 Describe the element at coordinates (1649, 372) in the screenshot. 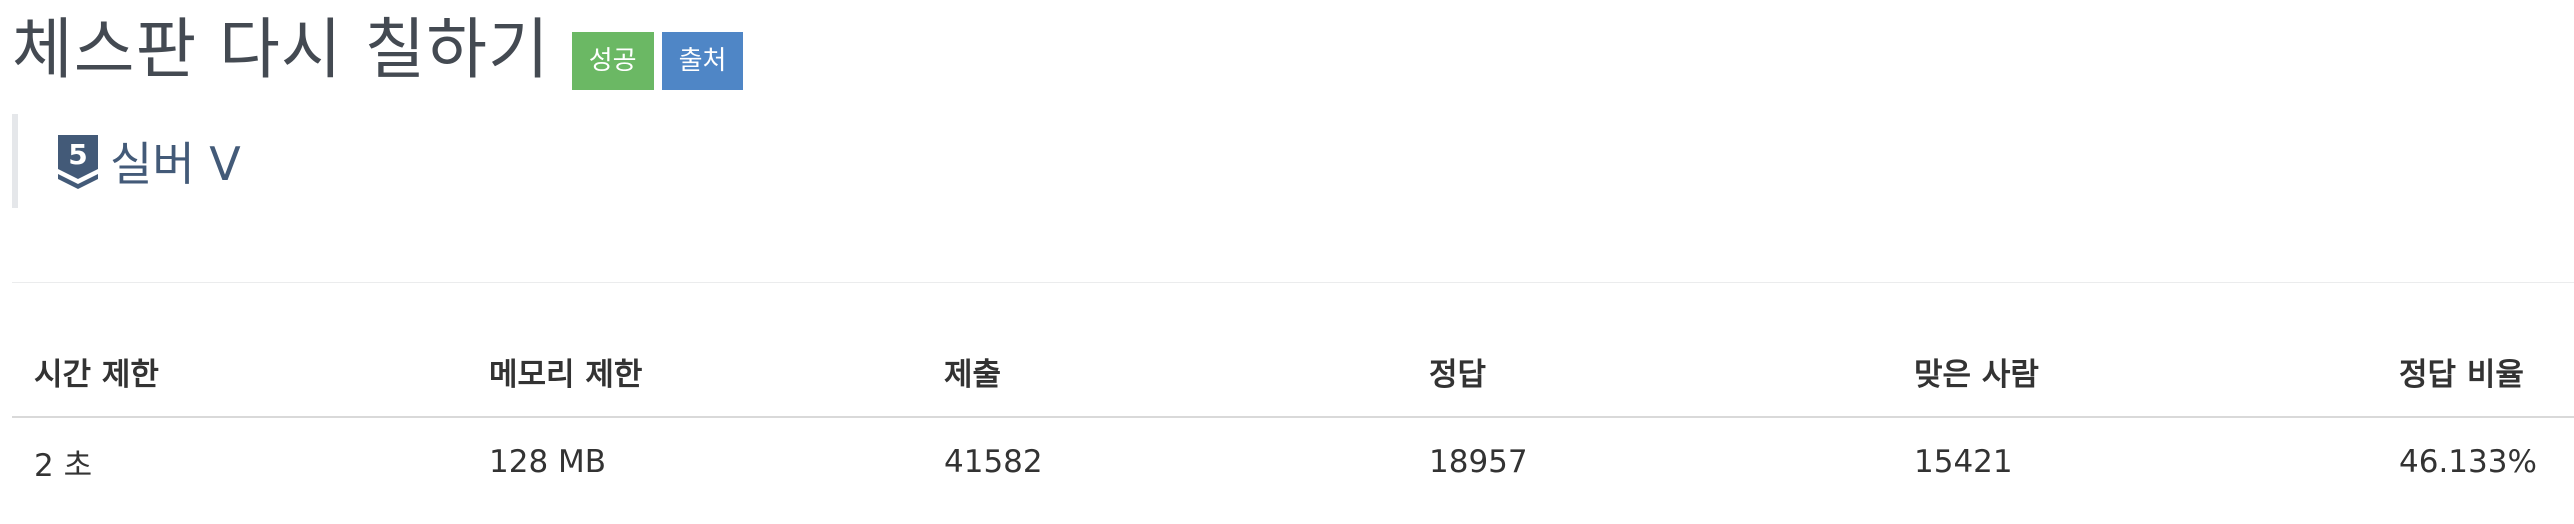

I see `header-accepted: 정답` at that location.